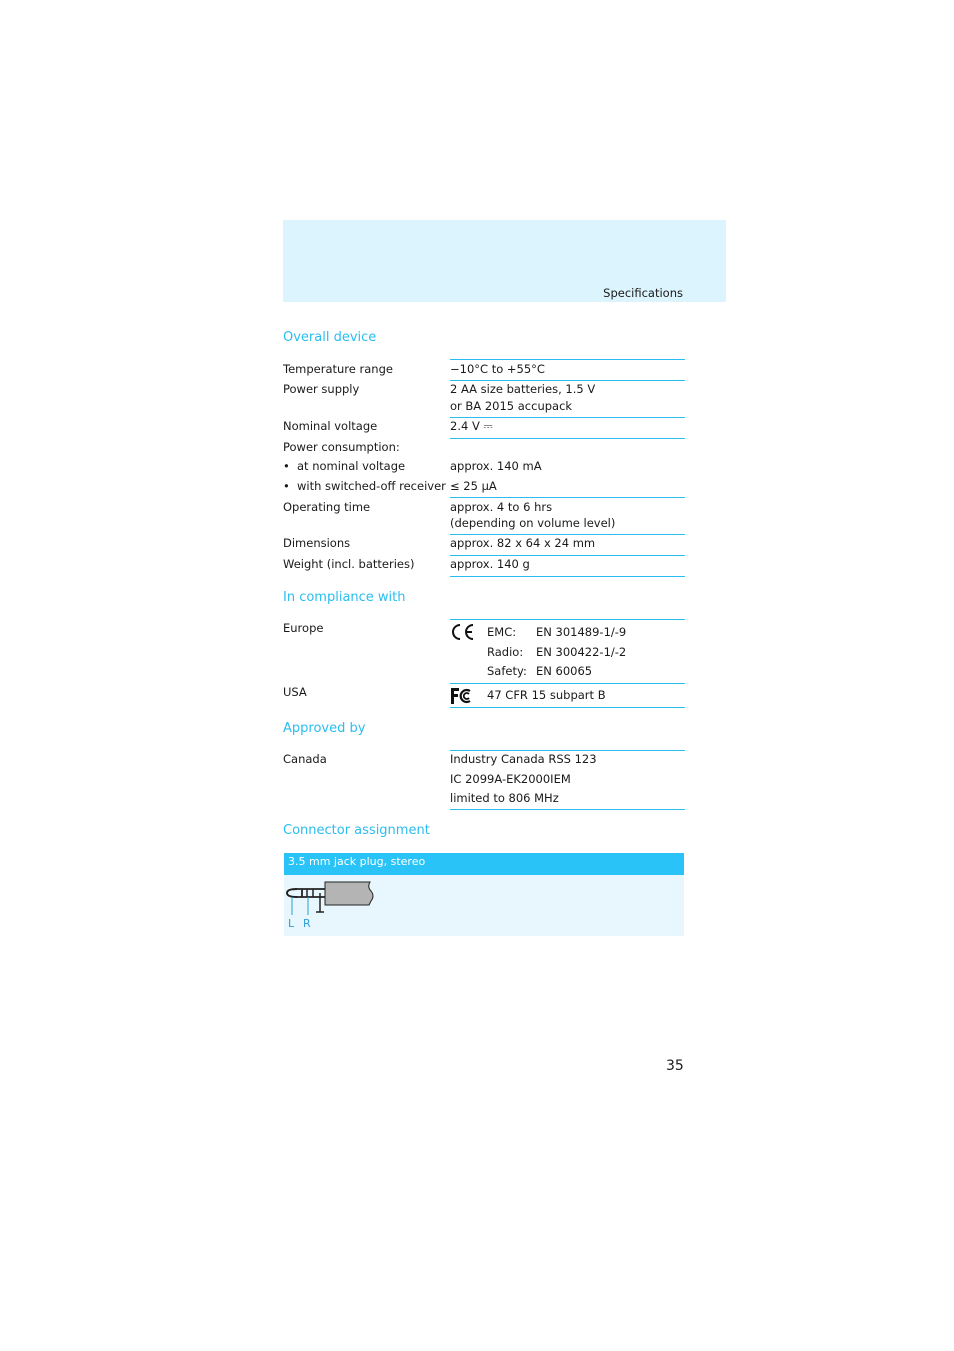  What do you see at coordinates (330, 426) in the screenshot?
I see `spec-label: Nominal voltage` at bounding box center [330, 426].